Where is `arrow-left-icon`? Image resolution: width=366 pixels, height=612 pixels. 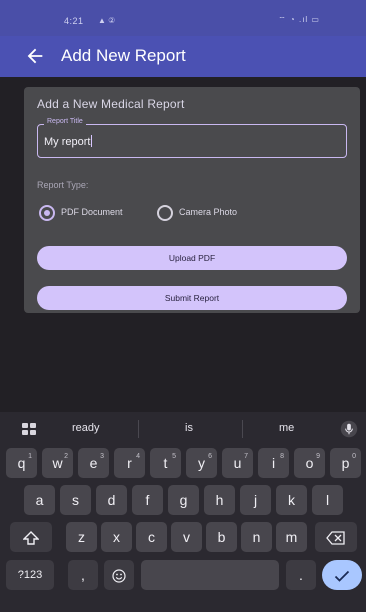 arrow-left-icon is located at coordinates (35, 56).